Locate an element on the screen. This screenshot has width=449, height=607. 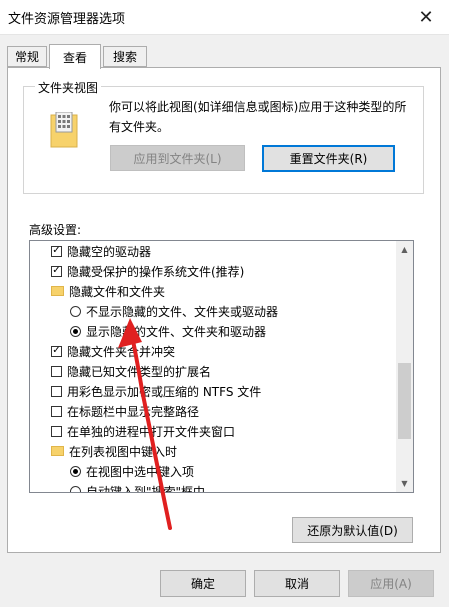
list-item: 在列表视图中键入时 is located at coordinates (213, 451).